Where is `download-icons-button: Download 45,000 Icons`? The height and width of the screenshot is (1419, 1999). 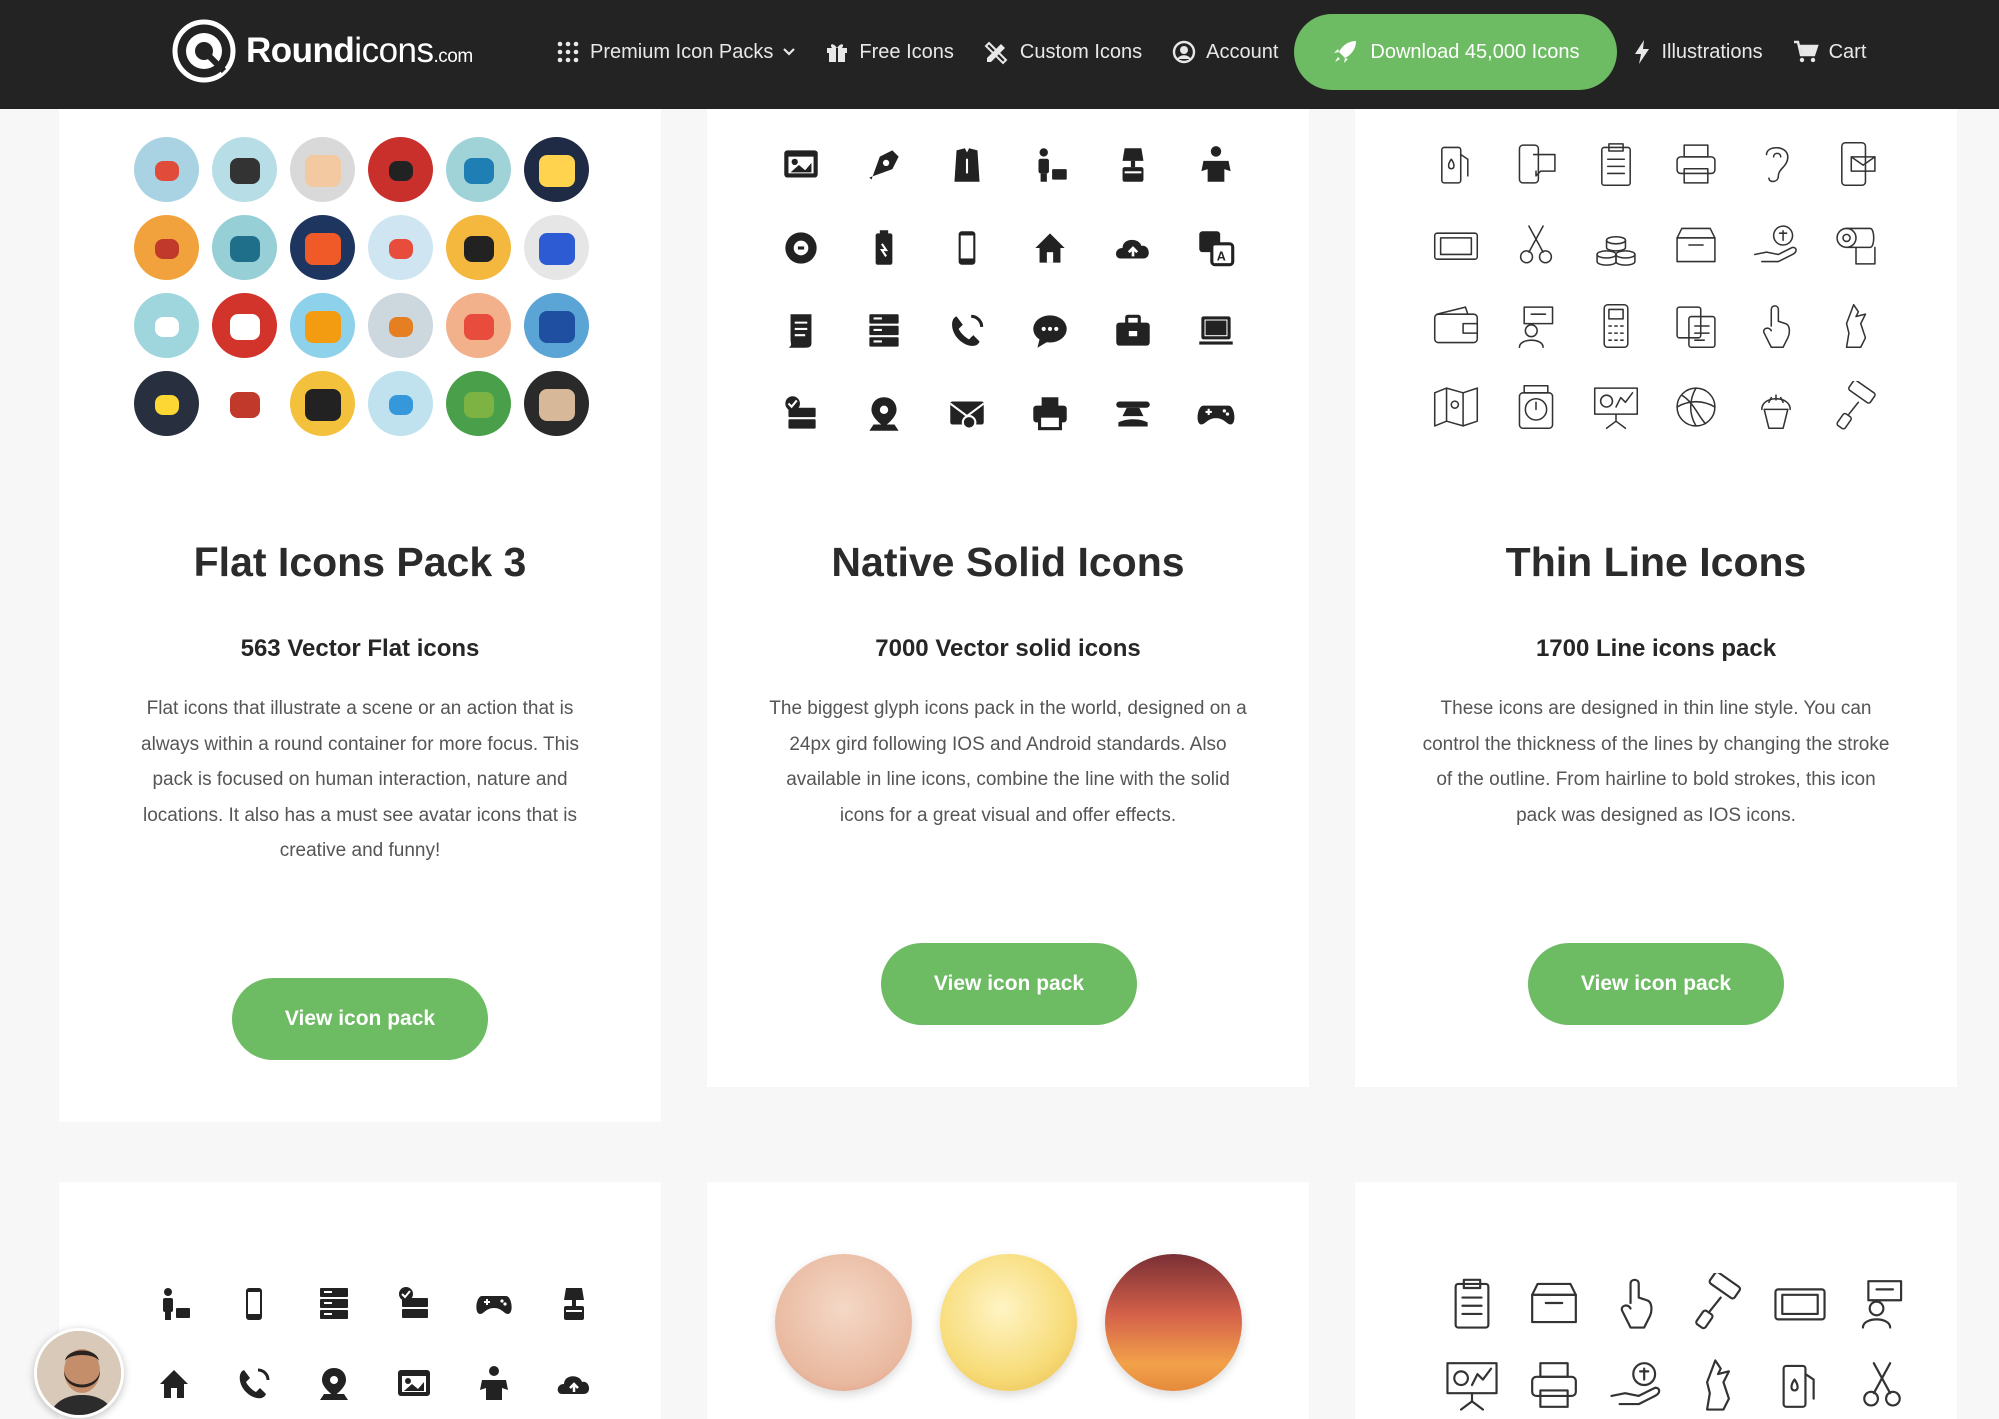 download-icons-button: Download 45,000 Icons is located at coordinates (1456, 52).